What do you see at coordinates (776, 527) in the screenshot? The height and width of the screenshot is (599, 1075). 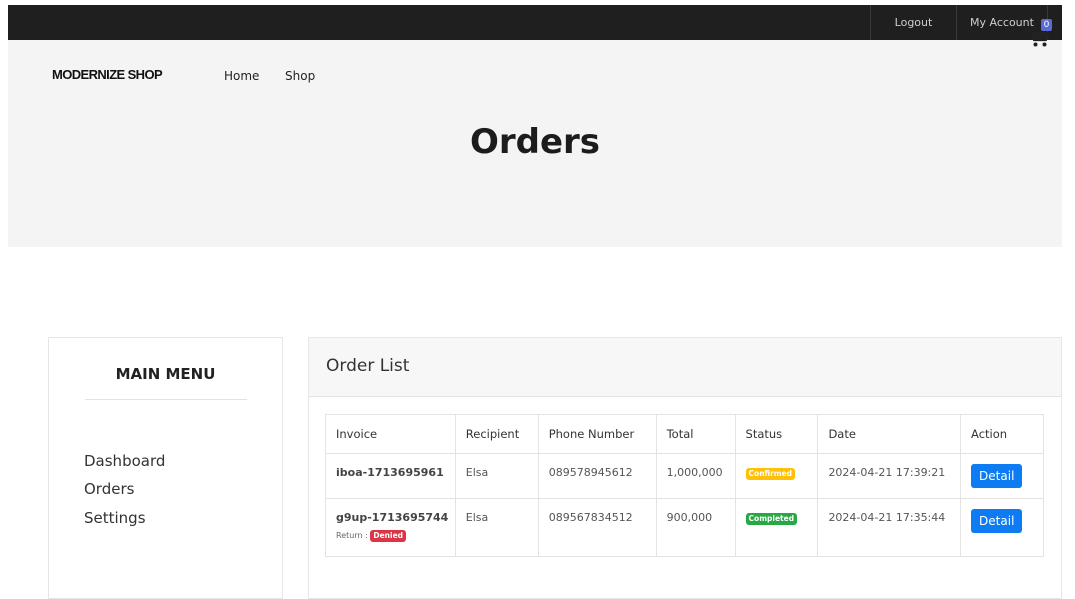 I see `status-cell: Completed` at bounding box center [776, 527].